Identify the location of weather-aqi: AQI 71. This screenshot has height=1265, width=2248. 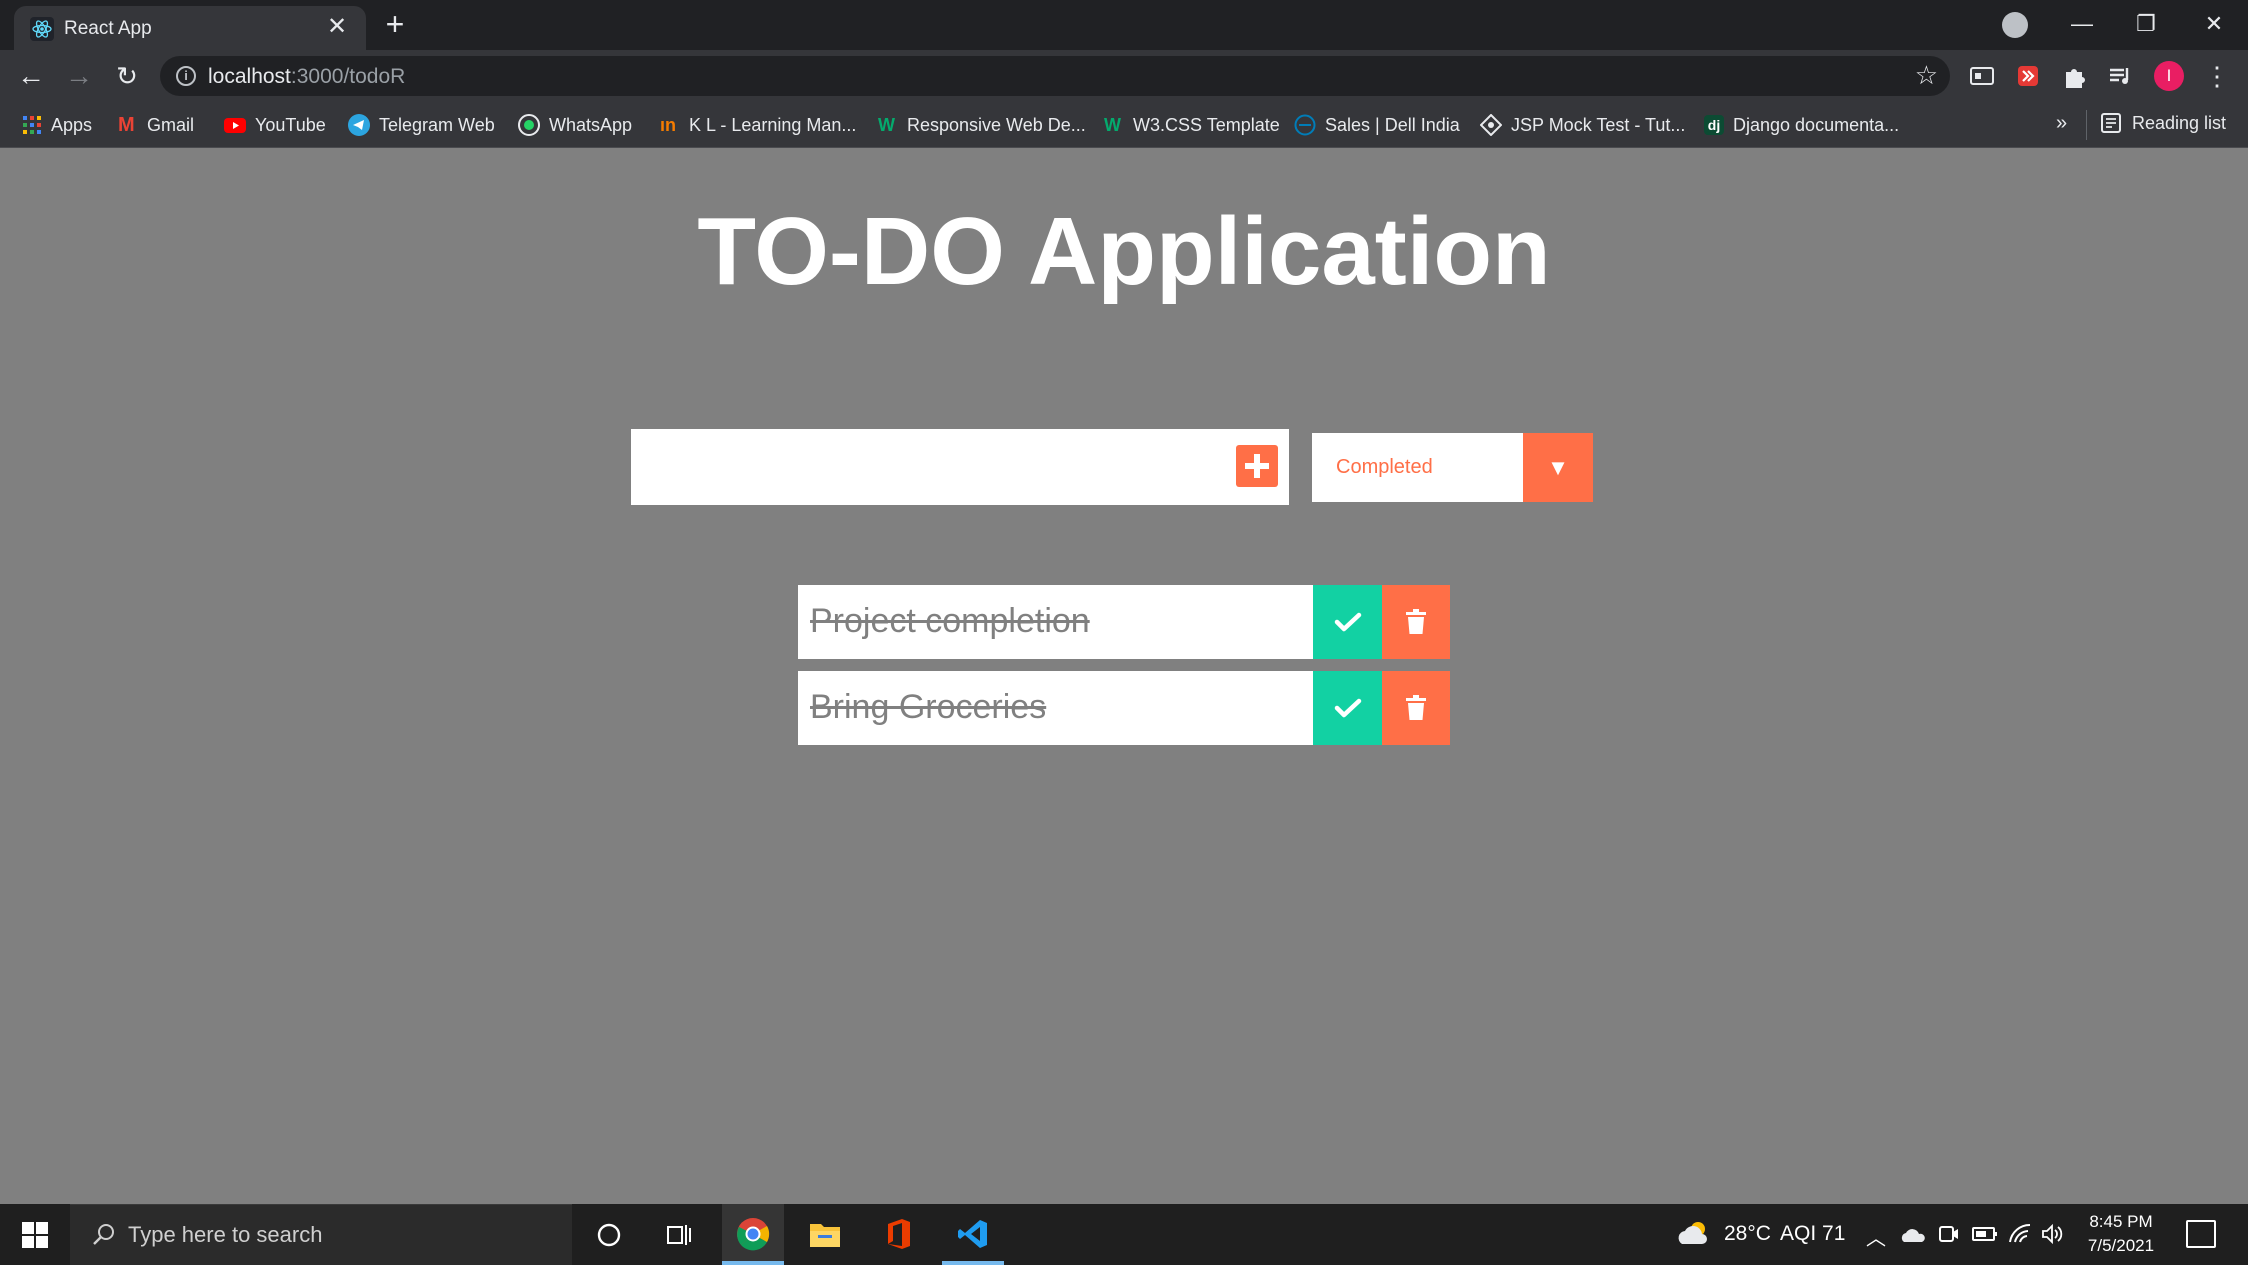
(1812, 1234).